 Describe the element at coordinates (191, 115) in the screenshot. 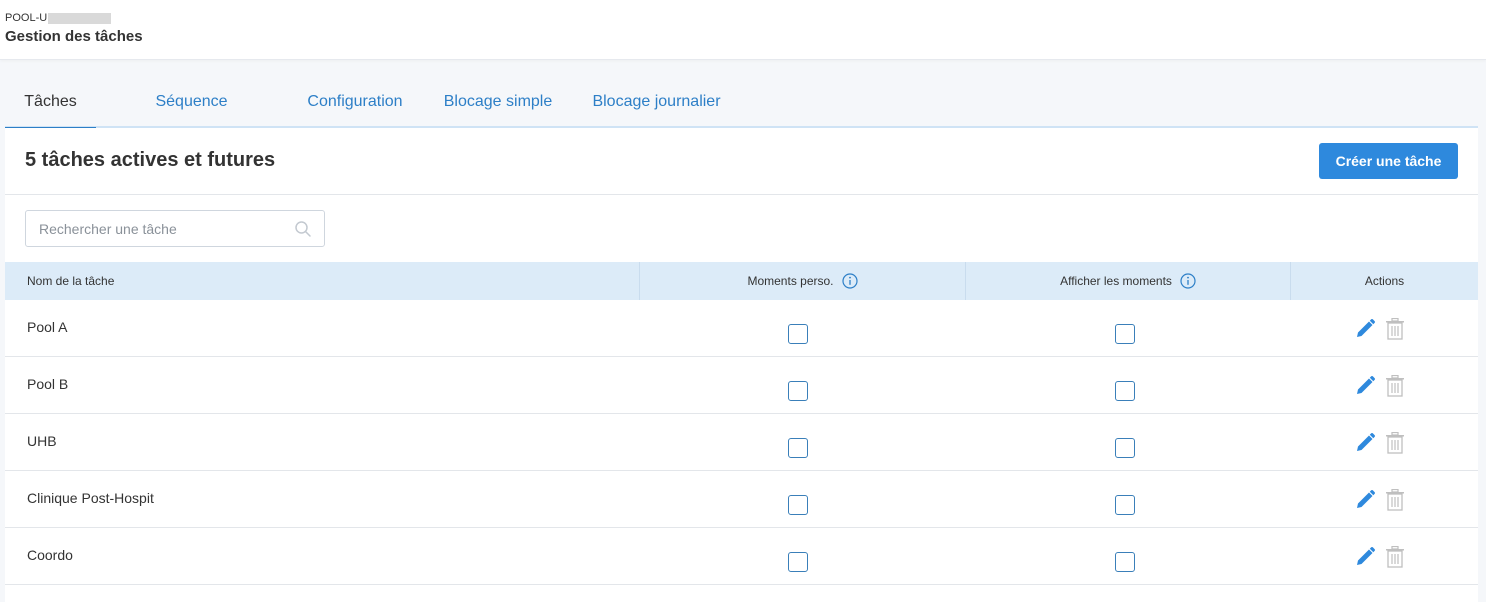

I see `tab-sequence-affichage: Séquence d'affichage` at that location.